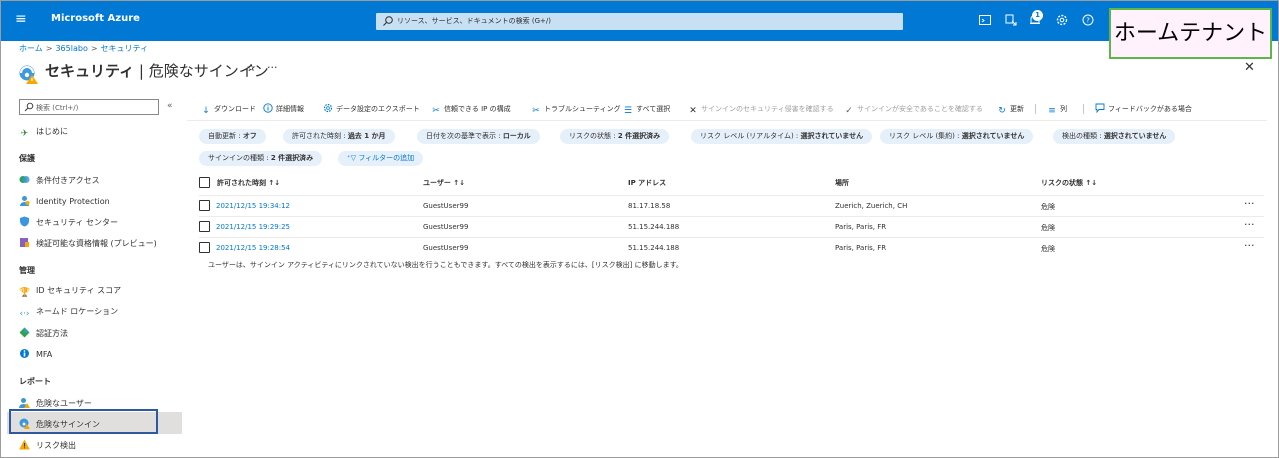  What do you see at coordinates (253, 227) in the screenshot?
I see `cell-time: 2021/12/15 19:29:25` at bounding box center [253, 227].